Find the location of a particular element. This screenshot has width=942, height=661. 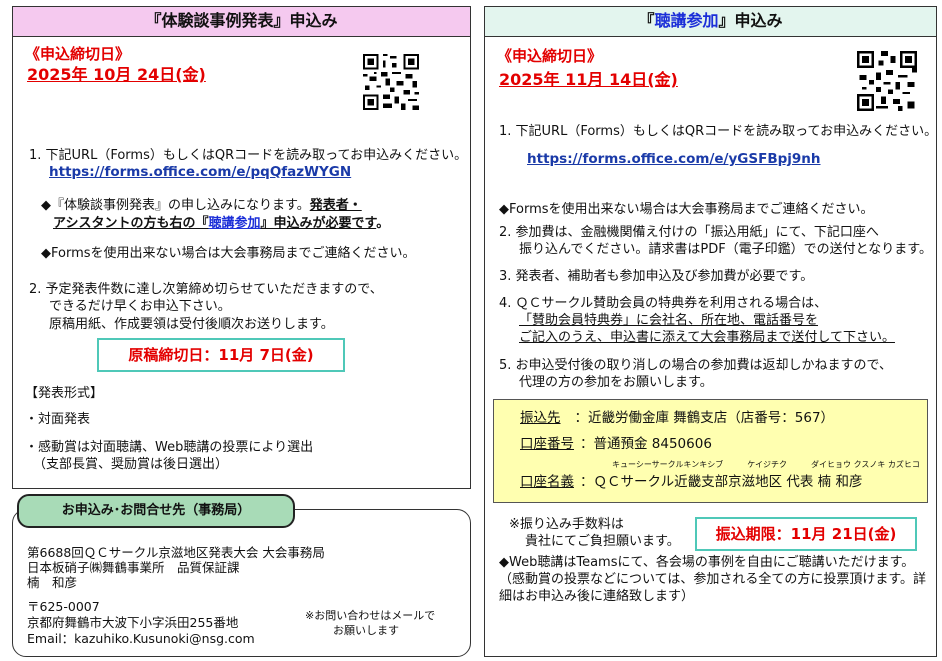

bank-row-1: 振込先 ：近畿労働金庫 舞鶴支店（店番号：567） is located at coordinates (677, 418).